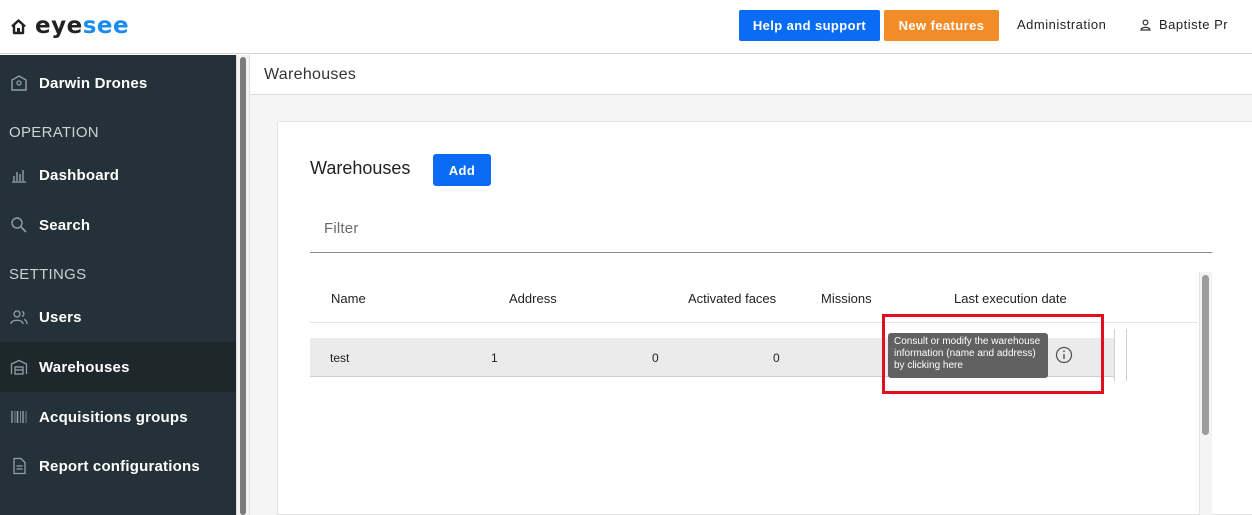  I want to click on sidebar-item-label: Users, so click(60, 317).